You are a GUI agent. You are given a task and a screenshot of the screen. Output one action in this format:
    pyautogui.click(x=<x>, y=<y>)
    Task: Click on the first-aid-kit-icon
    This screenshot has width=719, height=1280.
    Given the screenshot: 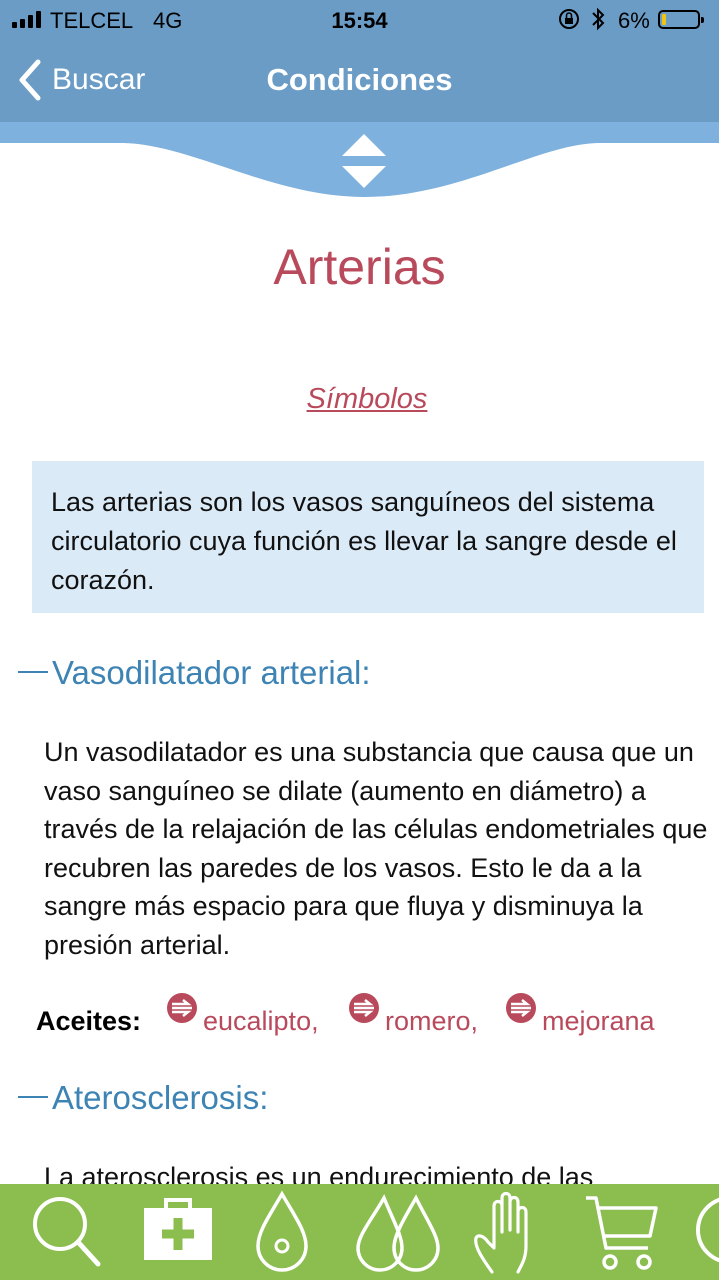 What is the action you would take?
    pyautogui.click(x=178, y=1229)
    